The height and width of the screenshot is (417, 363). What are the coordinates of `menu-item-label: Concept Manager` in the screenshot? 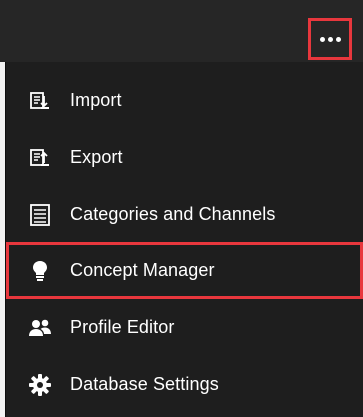 It's located at (142, 270).